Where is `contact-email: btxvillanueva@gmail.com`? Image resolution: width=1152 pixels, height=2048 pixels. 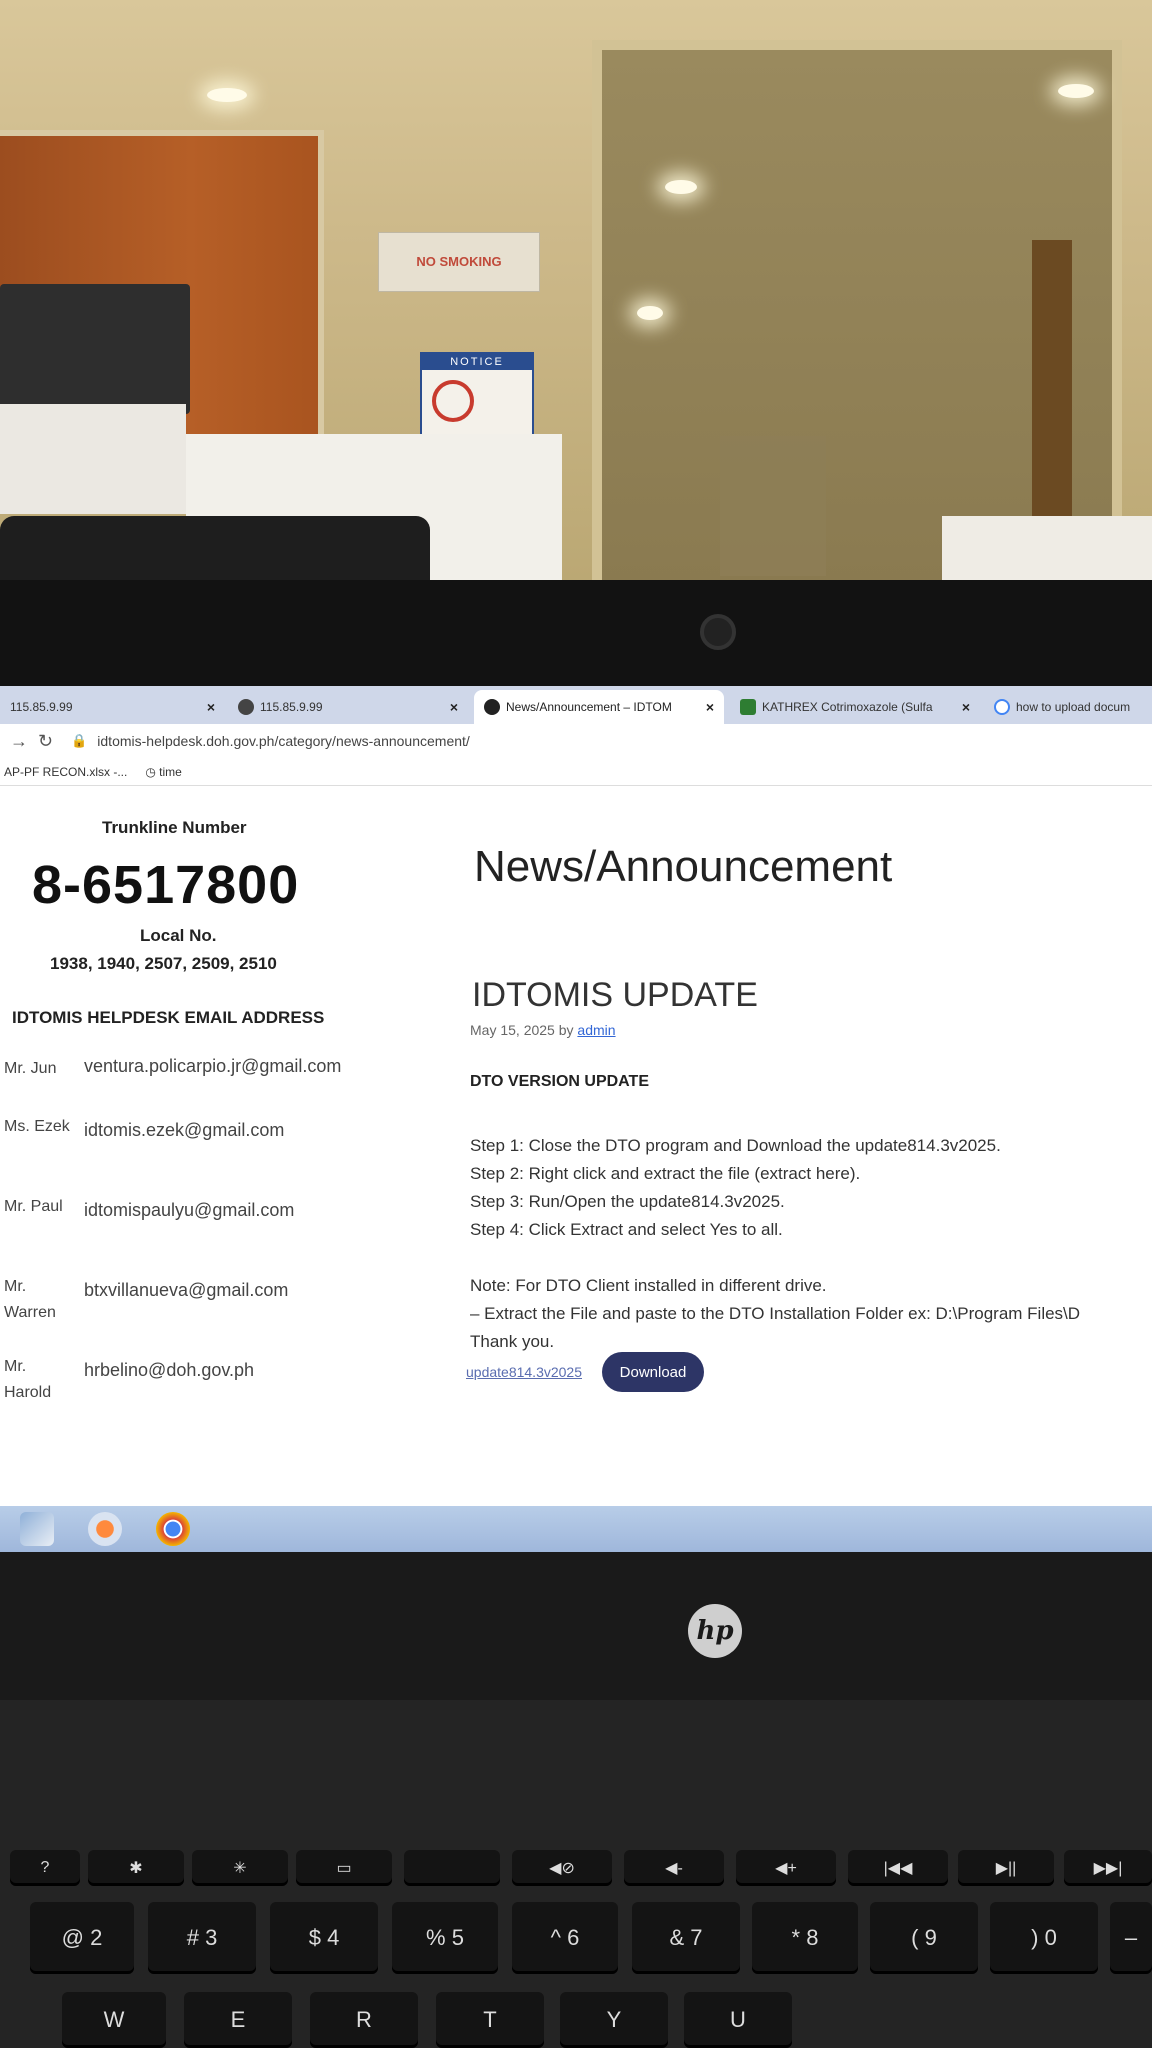 contact-email: btxvillanueva@gmail.com is located at coordinates (186, 1290).